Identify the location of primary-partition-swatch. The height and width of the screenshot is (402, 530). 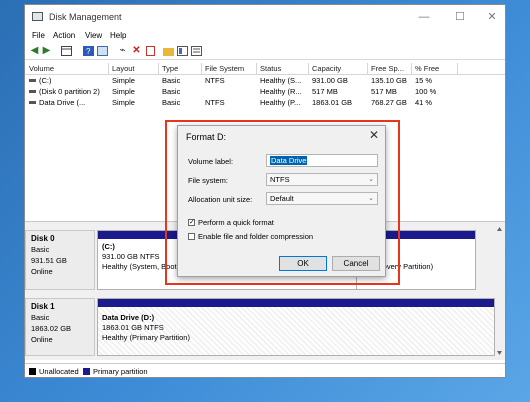
(86, 371).